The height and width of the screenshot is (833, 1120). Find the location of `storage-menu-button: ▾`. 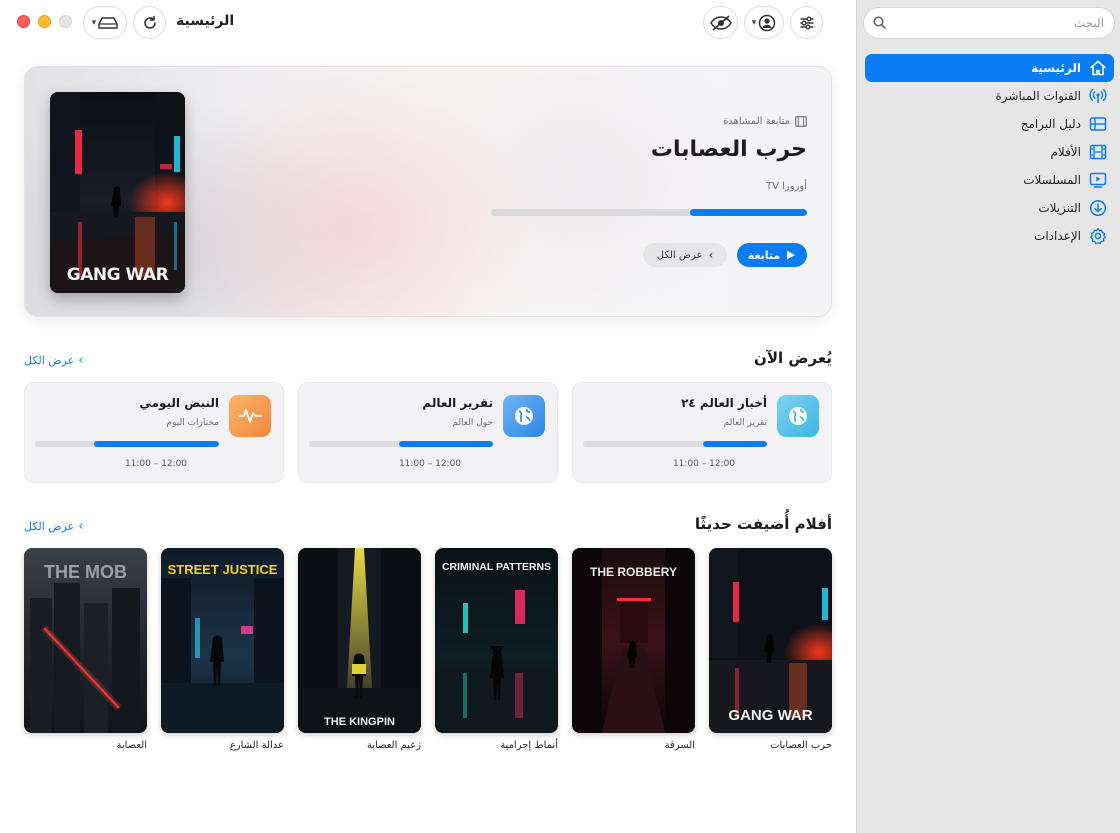

storage-menu-button: ▾ is located at coordinates (105, 22).